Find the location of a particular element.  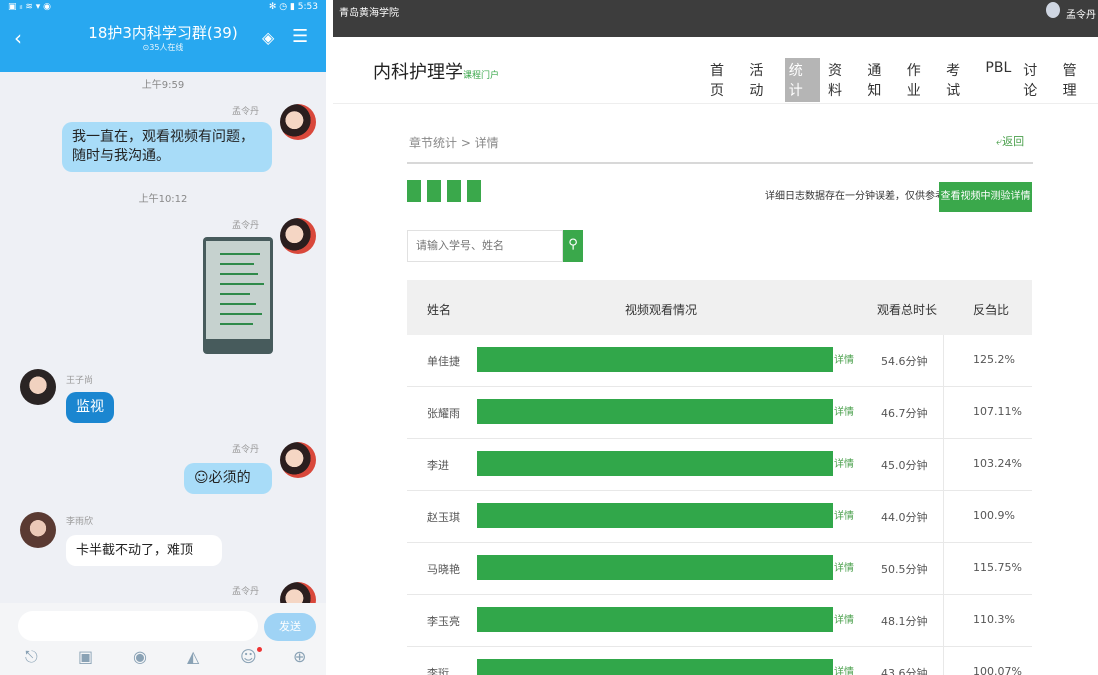

review-ratio: 103.24% is located at coordinates (997, 463).